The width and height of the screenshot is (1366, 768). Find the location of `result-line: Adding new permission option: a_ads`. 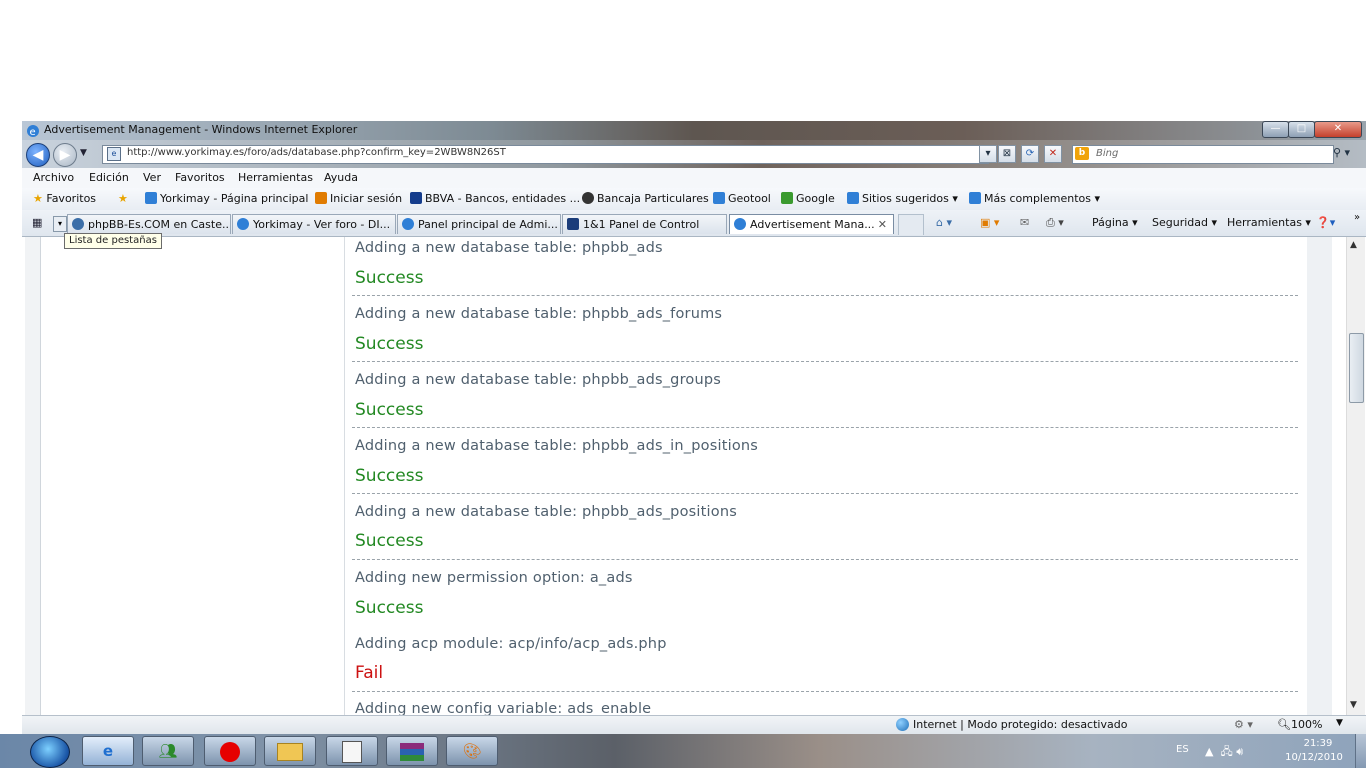

result-line: Adding new permission option: a_ads is located at coordinates (494, 578).